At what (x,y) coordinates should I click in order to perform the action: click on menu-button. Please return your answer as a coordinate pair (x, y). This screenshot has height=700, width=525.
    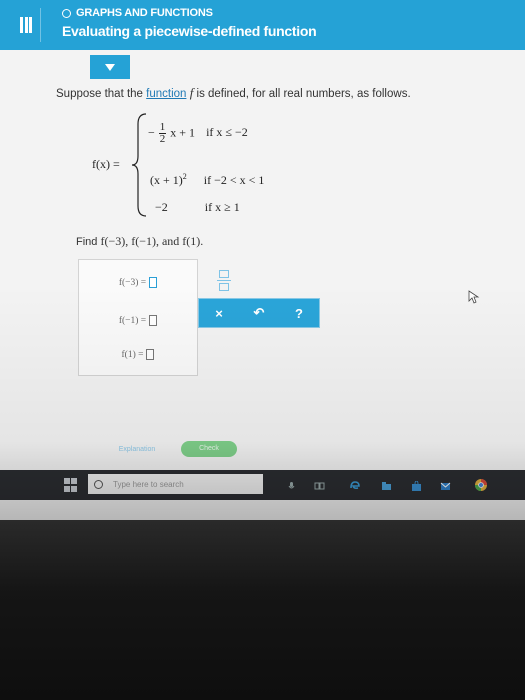
    Looking at the image, I should click on (26, 25).